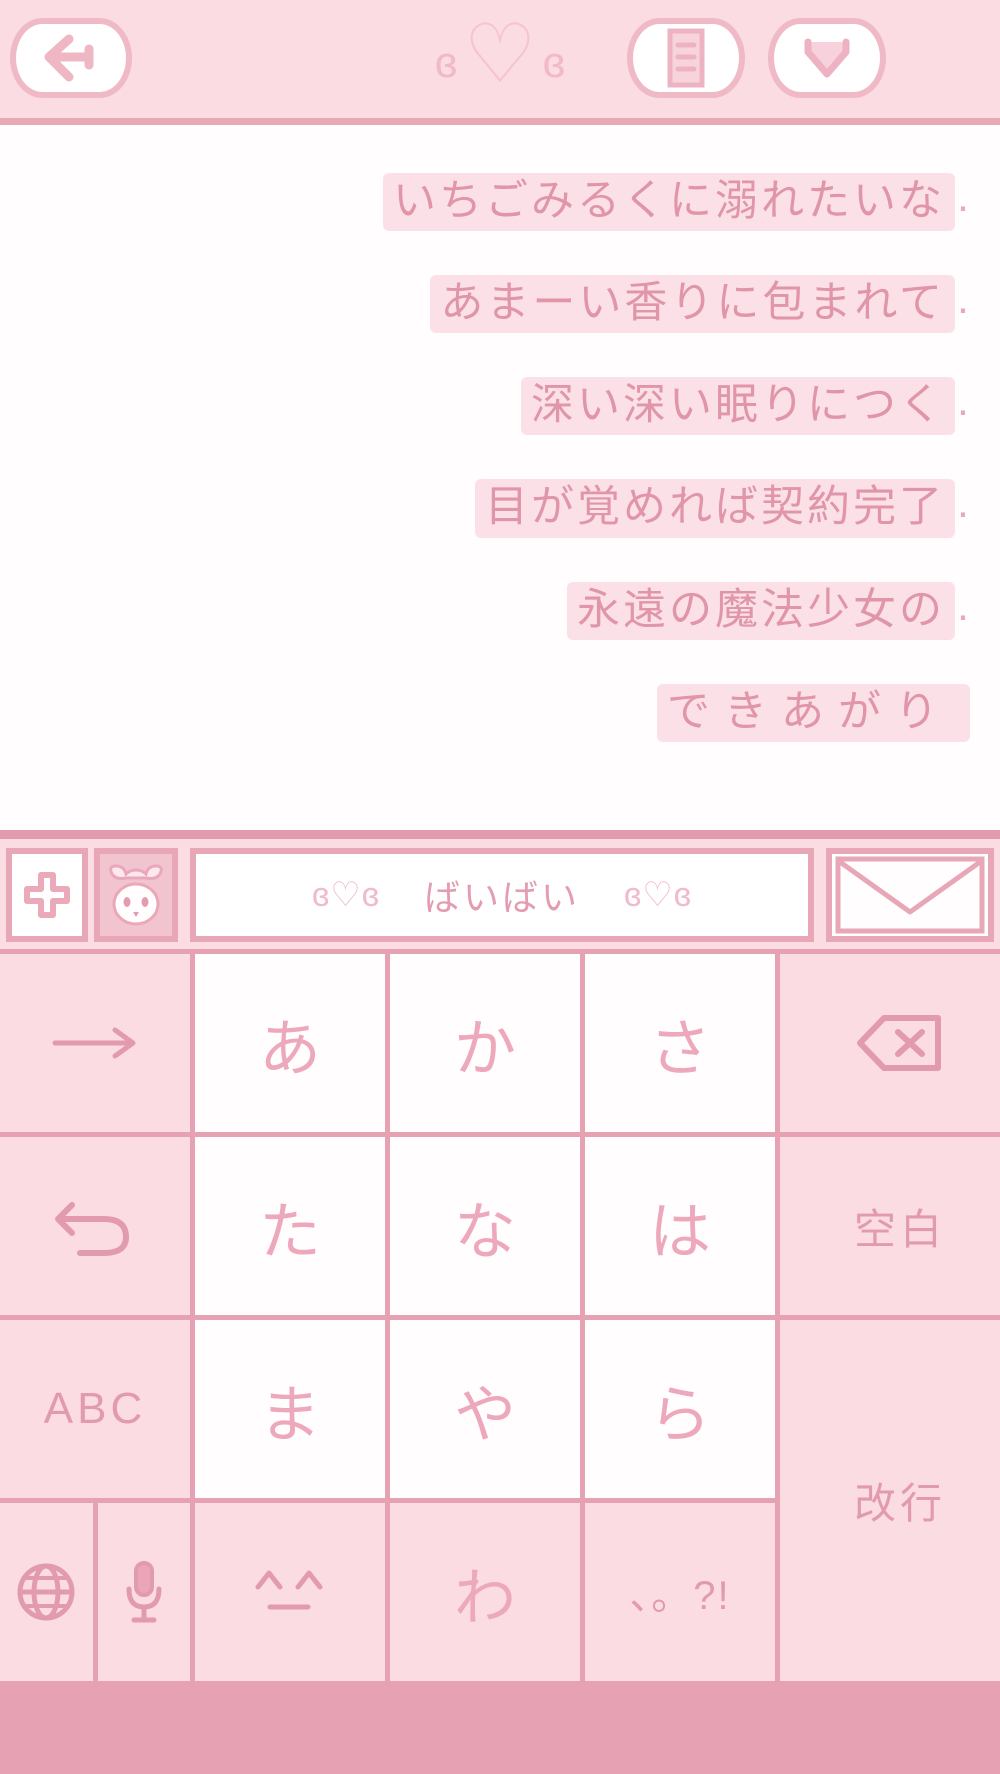 Image resolution: width=1000 pixels, height=1774 pixels. Describe the element at coordinates (485, 1226) in the screenshot. I see `key-na: な` at that location.